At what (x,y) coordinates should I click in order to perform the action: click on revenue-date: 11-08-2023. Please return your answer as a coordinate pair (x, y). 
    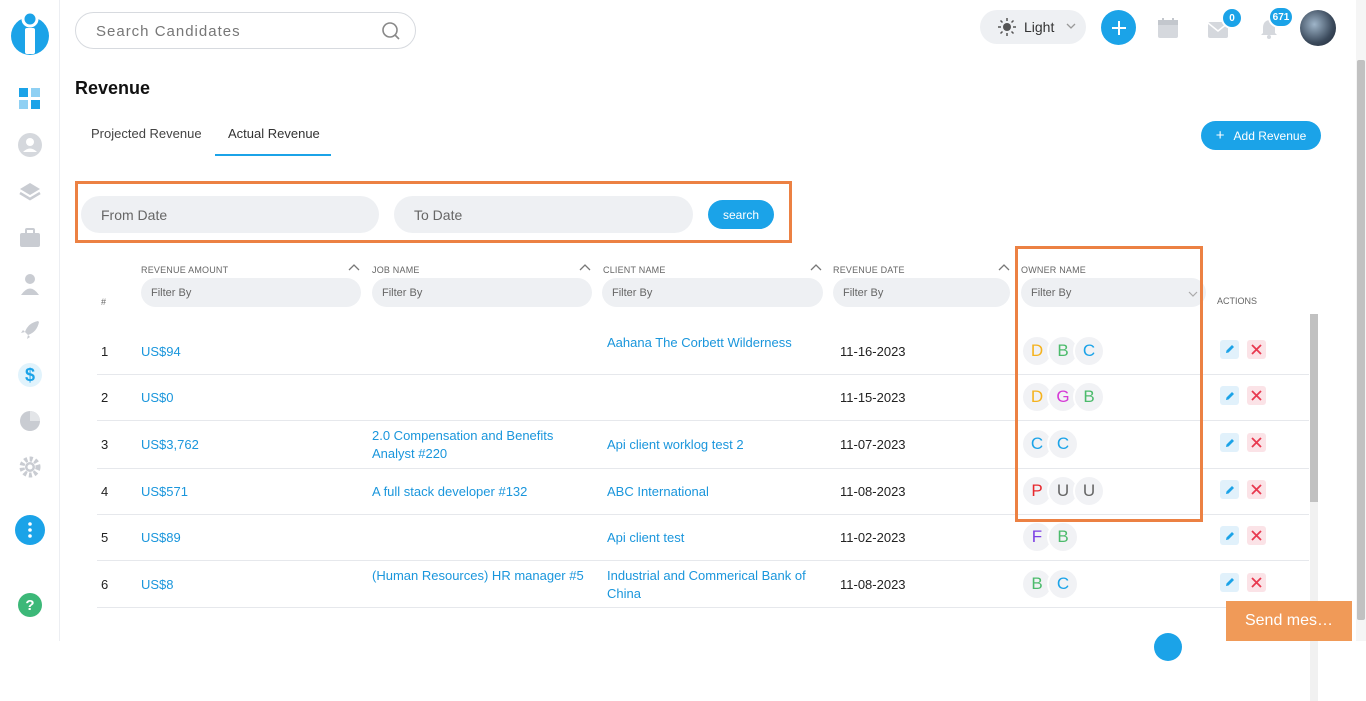
    Looking at the image, I should click on (873, 492).